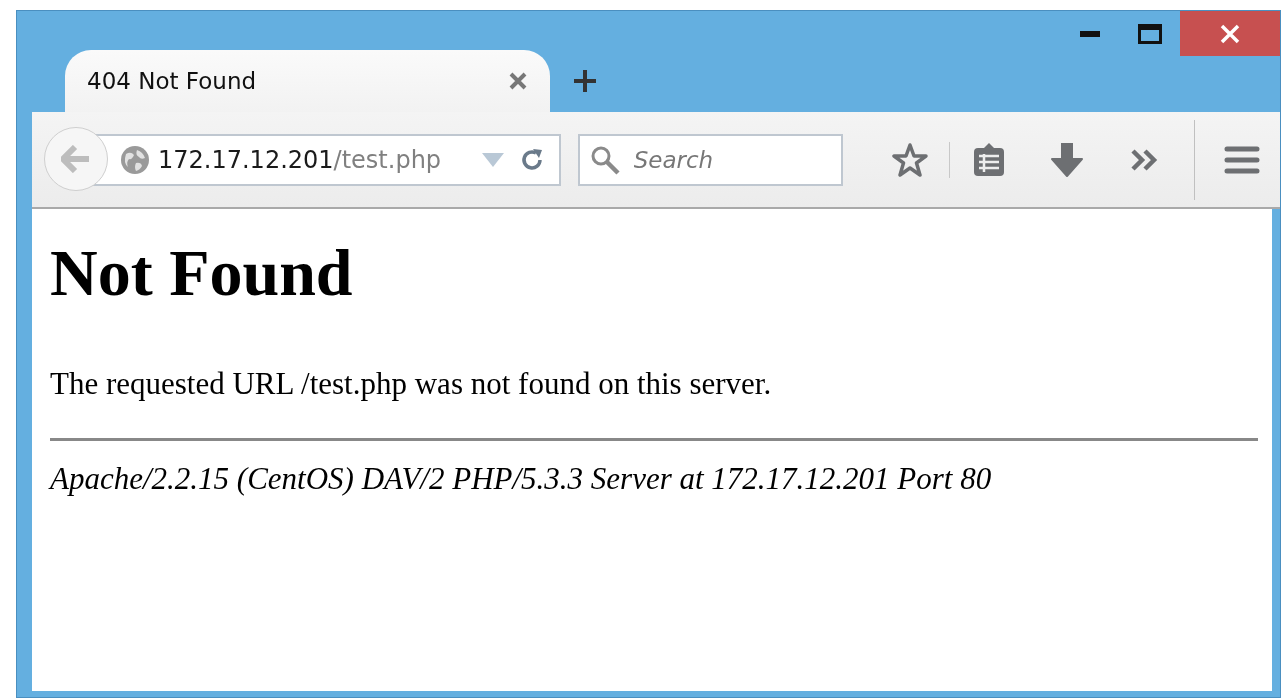 Image resolution: width=1281 pixels, height=698 pixels. What do you see at coordinates (604, 159) in the screenshot?
I see `search-icon` at bounding box center [604, 159].